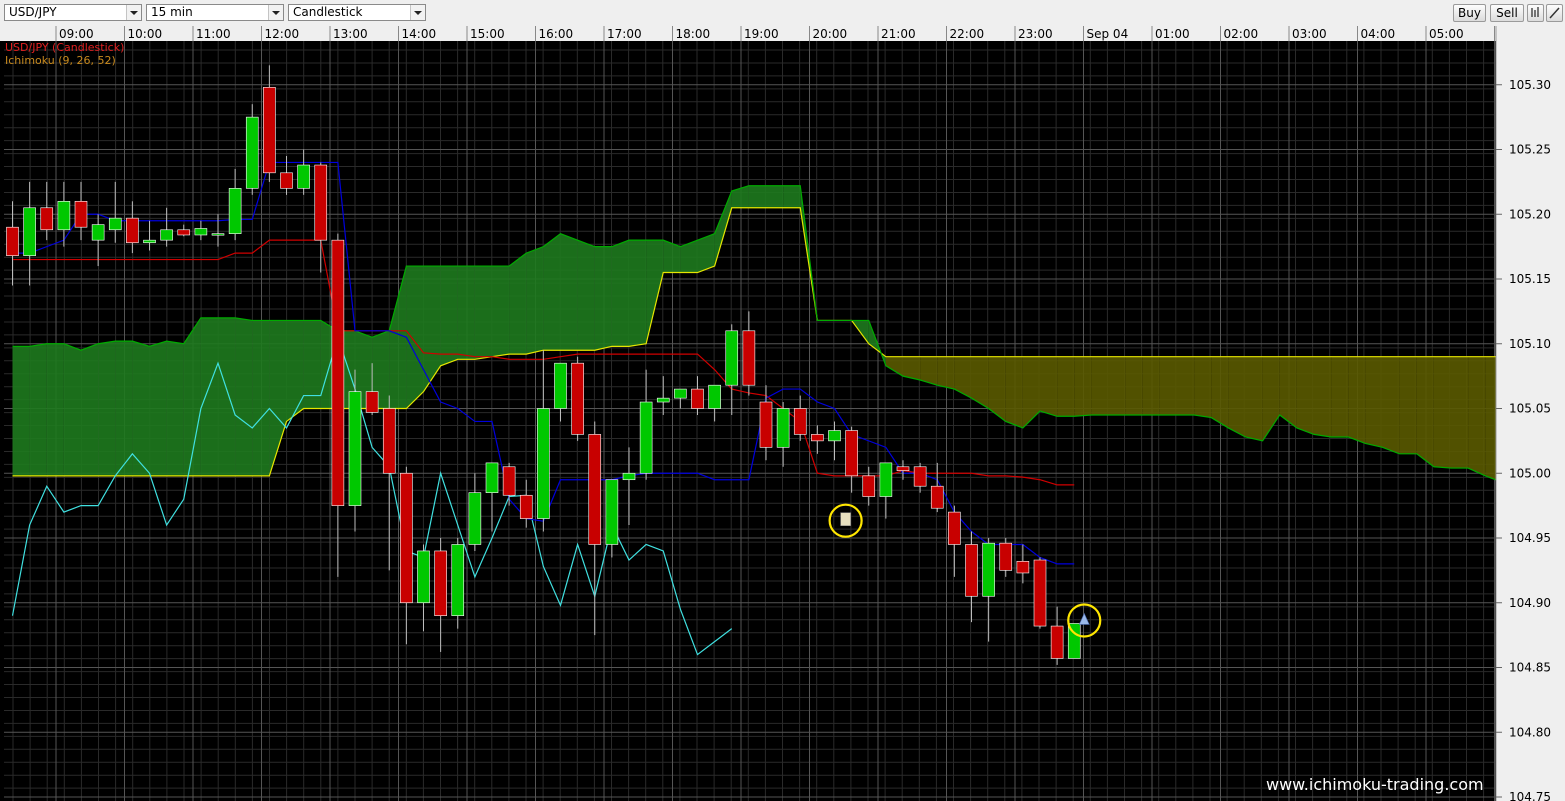  What do you see at coordinates (1530, 344) in the screenshot?
I see `price-tick-label: 105.10` at bounding box center [1530, 344].